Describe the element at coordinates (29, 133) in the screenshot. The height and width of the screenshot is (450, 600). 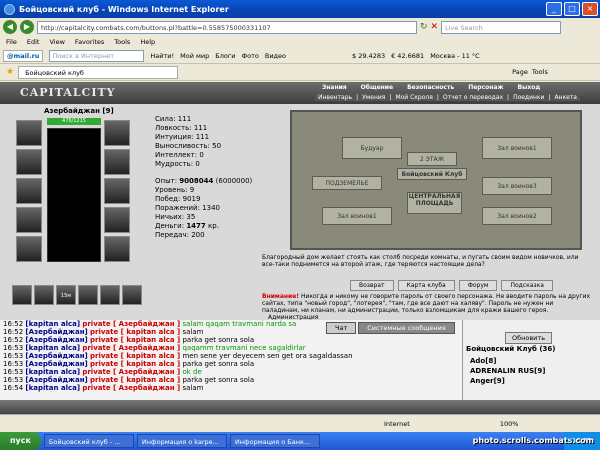
I see `helmet-slot` at that location.